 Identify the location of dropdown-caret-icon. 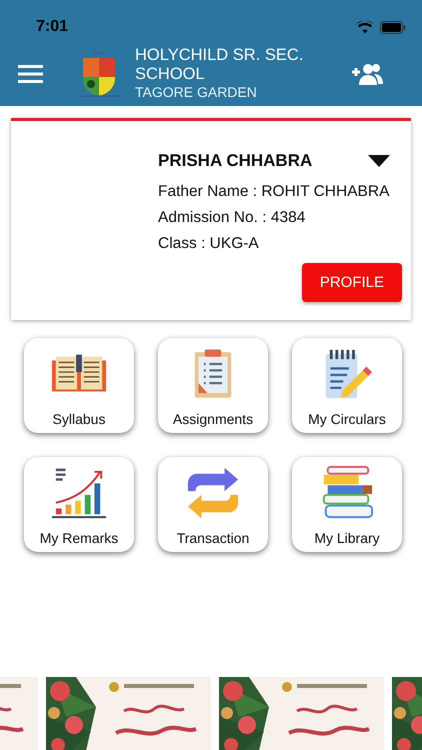
(379, 161).